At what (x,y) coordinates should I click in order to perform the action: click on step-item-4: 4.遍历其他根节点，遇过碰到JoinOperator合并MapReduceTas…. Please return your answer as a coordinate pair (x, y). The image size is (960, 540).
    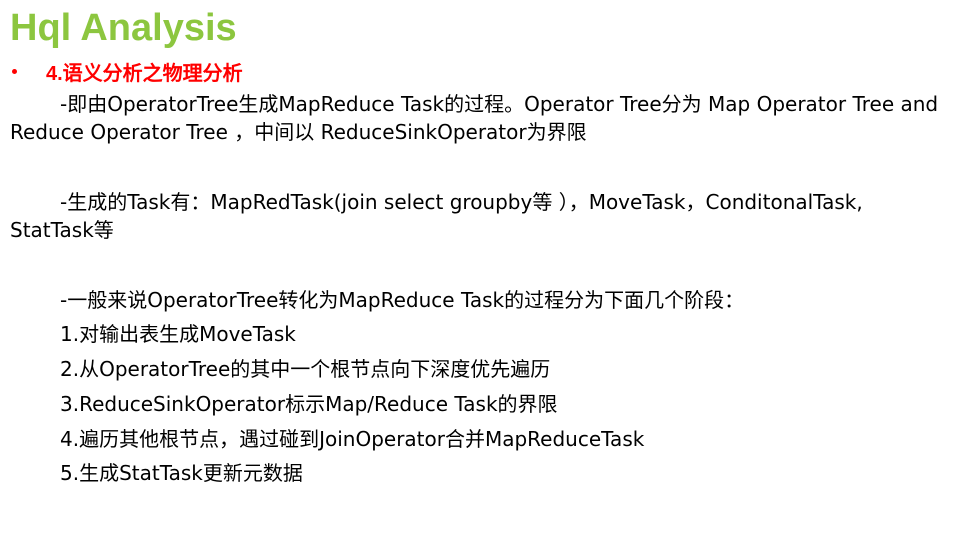
    Looking at the image, I should click on (352, 439).